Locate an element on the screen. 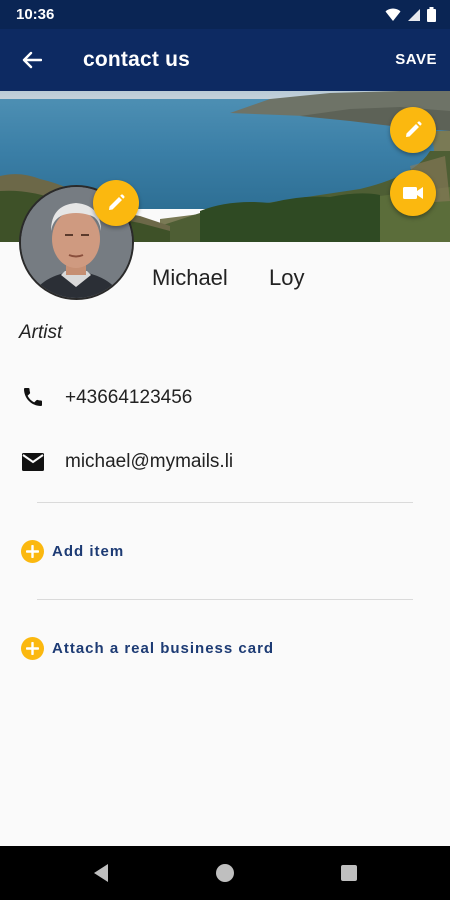 The image size is (450, 900). attach-business-card-label: Attach a real business card is located at coordinates (163, 648).